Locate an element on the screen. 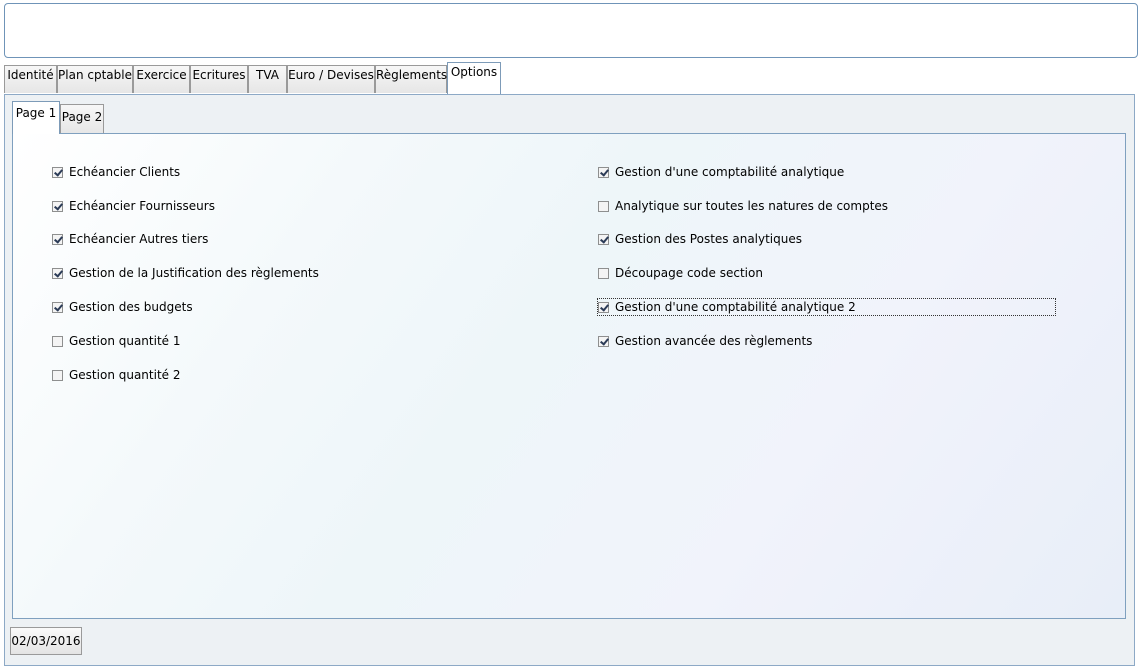 The width and height of the screenshot is (1142, 668). option-postes-analytiques: Gestion des Postes analytiques is located at coordinates (700, 239).